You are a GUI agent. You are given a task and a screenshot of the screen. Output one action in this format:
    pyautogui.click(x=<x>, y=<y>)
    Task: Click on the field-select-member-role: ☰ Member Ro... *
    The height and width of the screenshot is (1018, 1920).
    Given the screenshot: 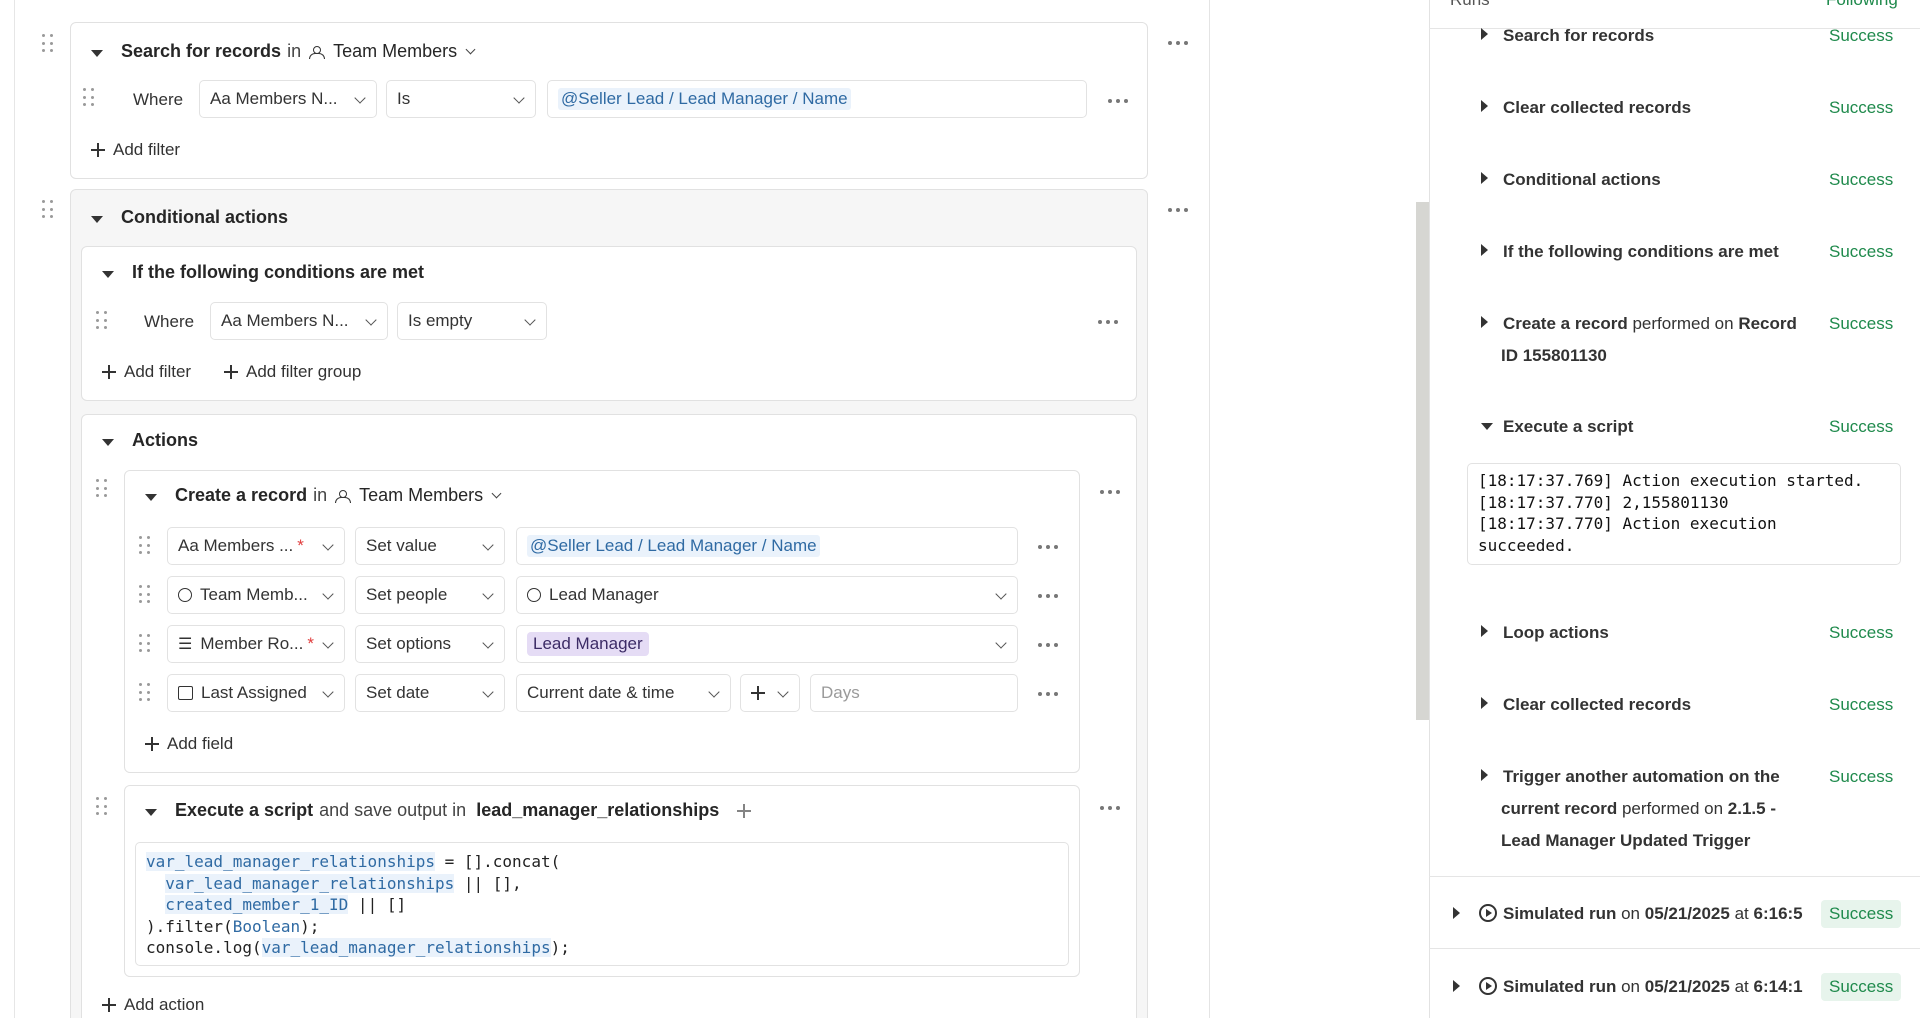 What is the action you would take?
    pyautogui.click(x=256, y=644)
    